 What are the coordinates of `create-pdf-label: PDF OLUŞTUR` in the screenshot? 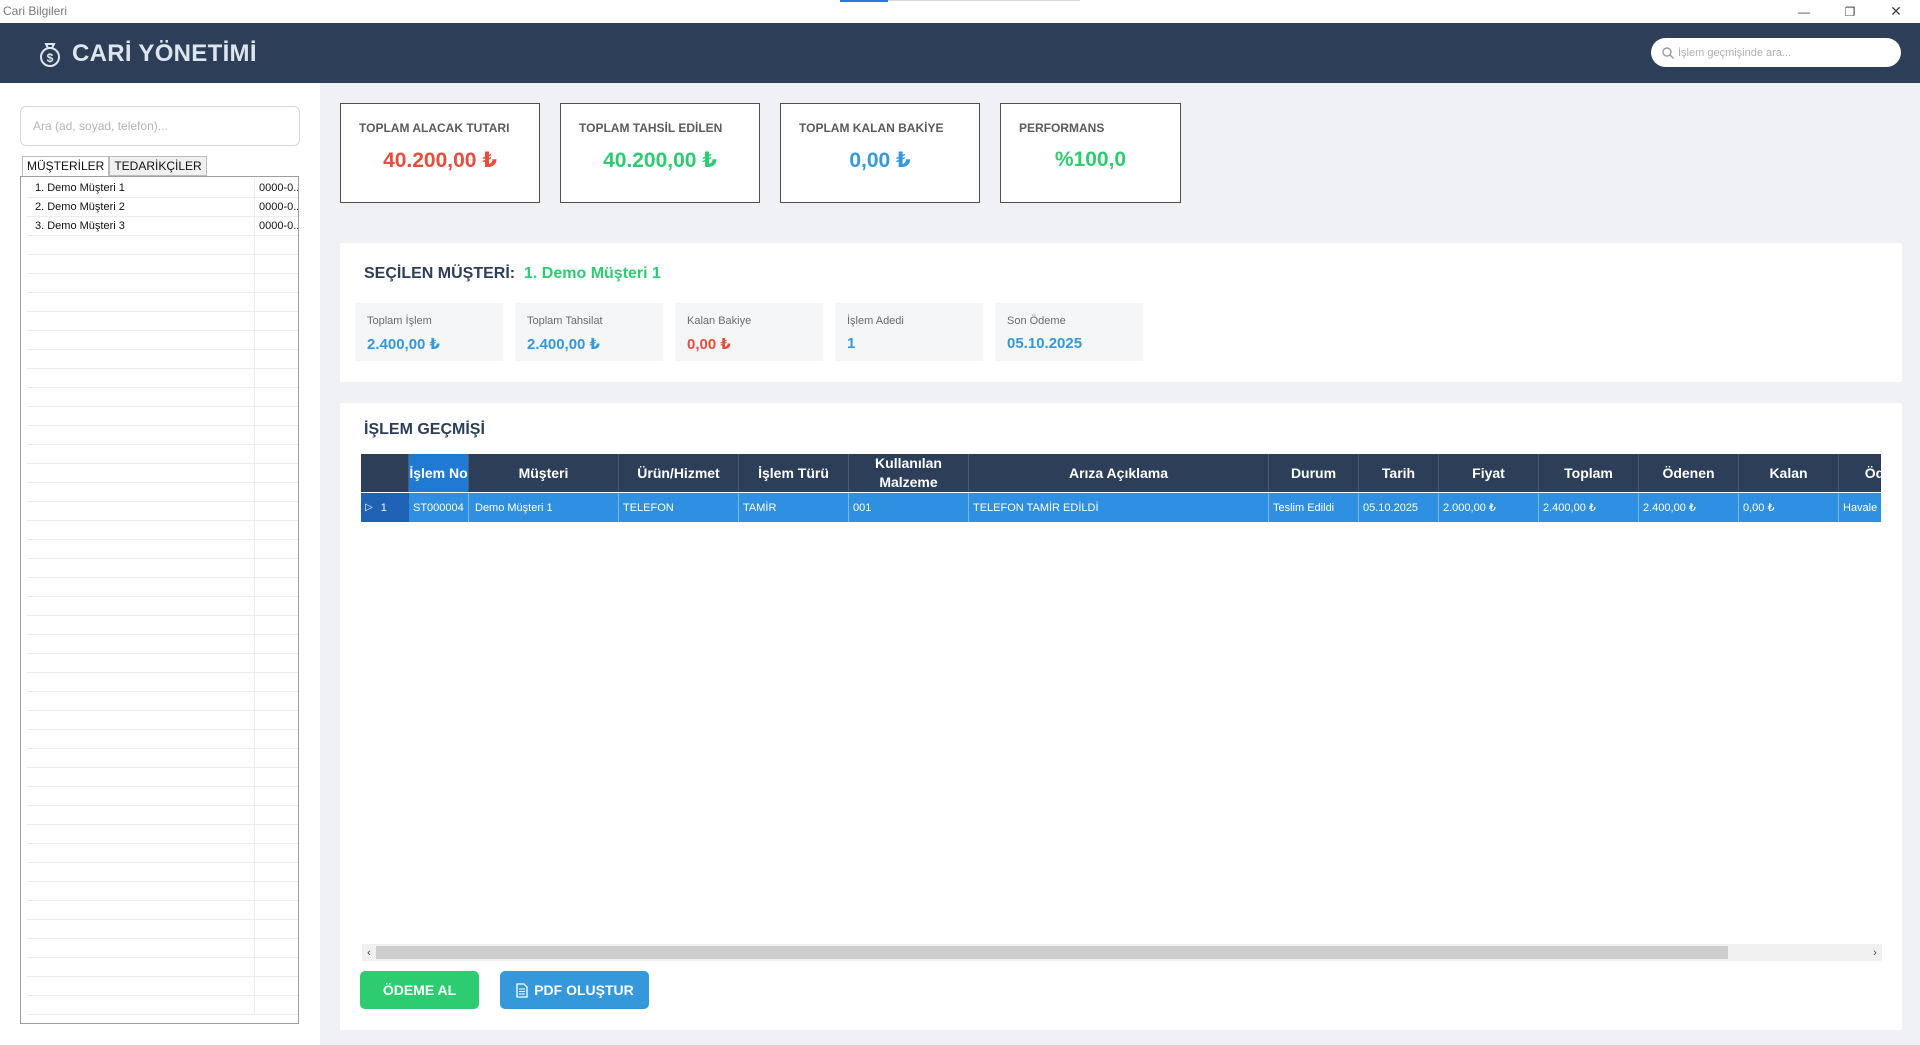 It's located at (584, 990).